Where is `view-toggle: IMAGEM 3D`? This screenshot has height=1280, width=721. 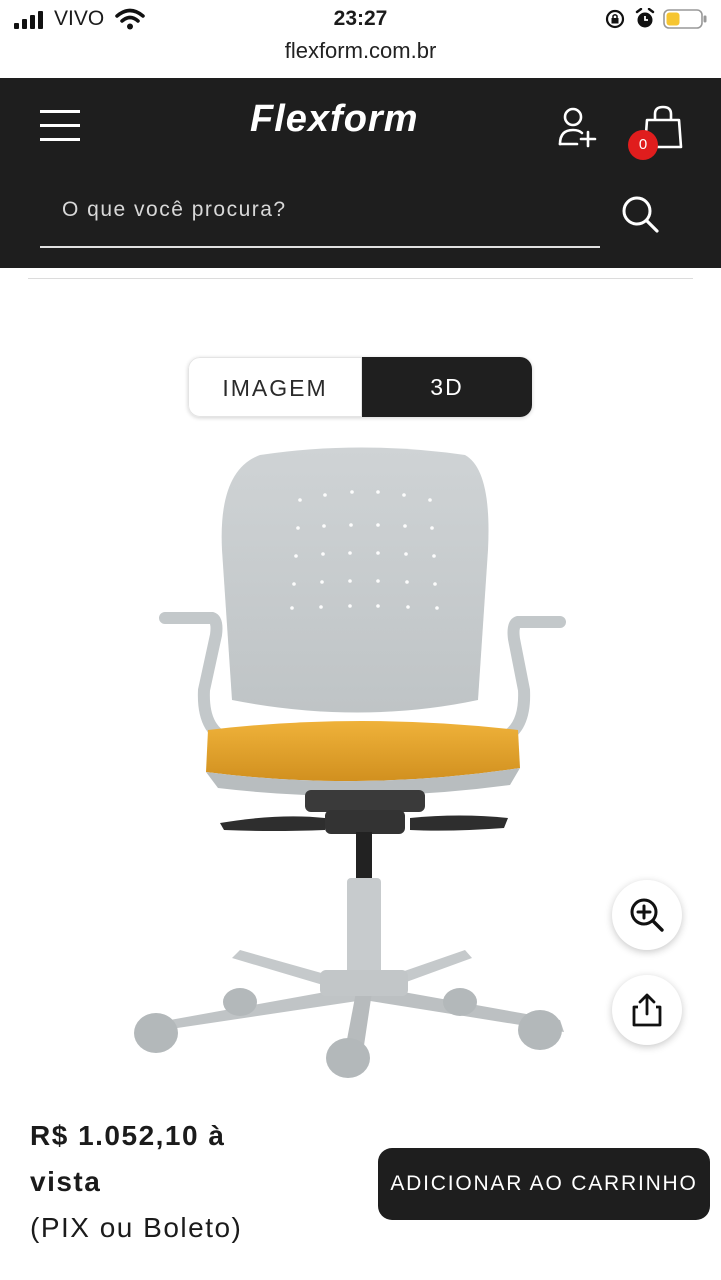 view-toggle: IMAGEM 3D is located at coordinates (360, 387).